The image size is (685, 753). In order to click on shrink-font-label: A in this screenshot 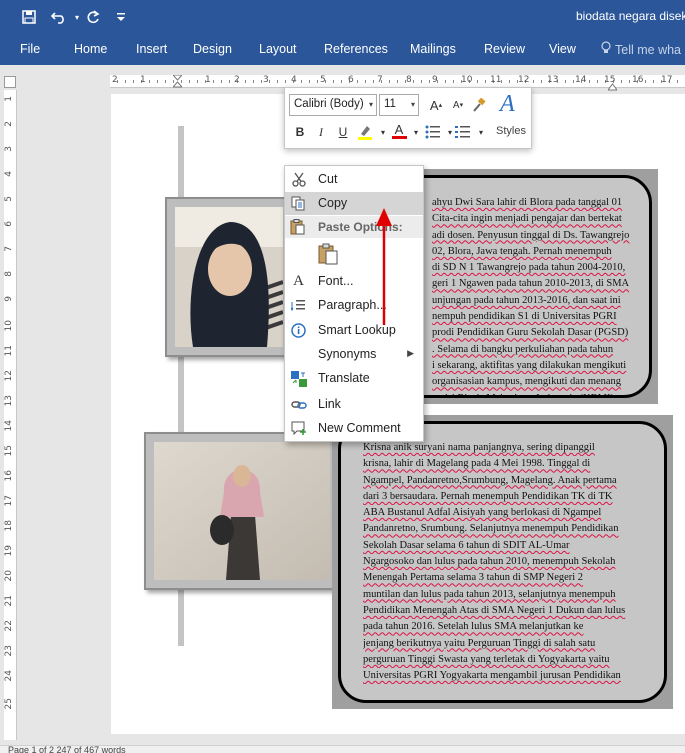, I will do `click(456, 105)`.